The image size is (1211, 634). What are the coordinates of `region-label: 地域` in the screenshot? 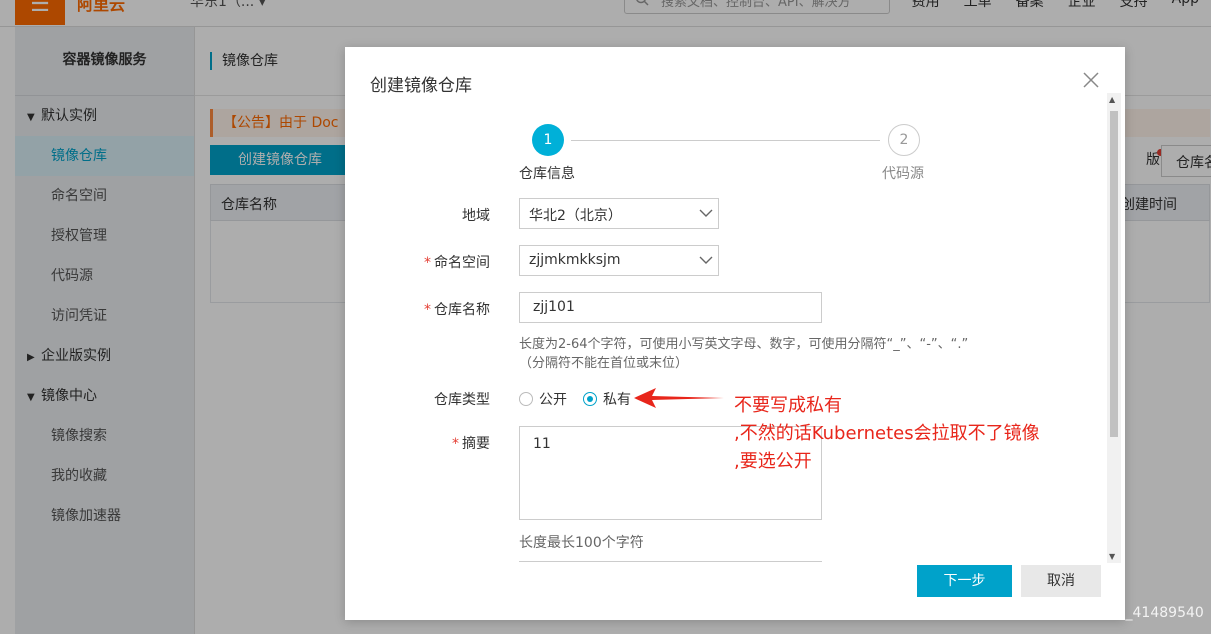 It's located at (430, 215).